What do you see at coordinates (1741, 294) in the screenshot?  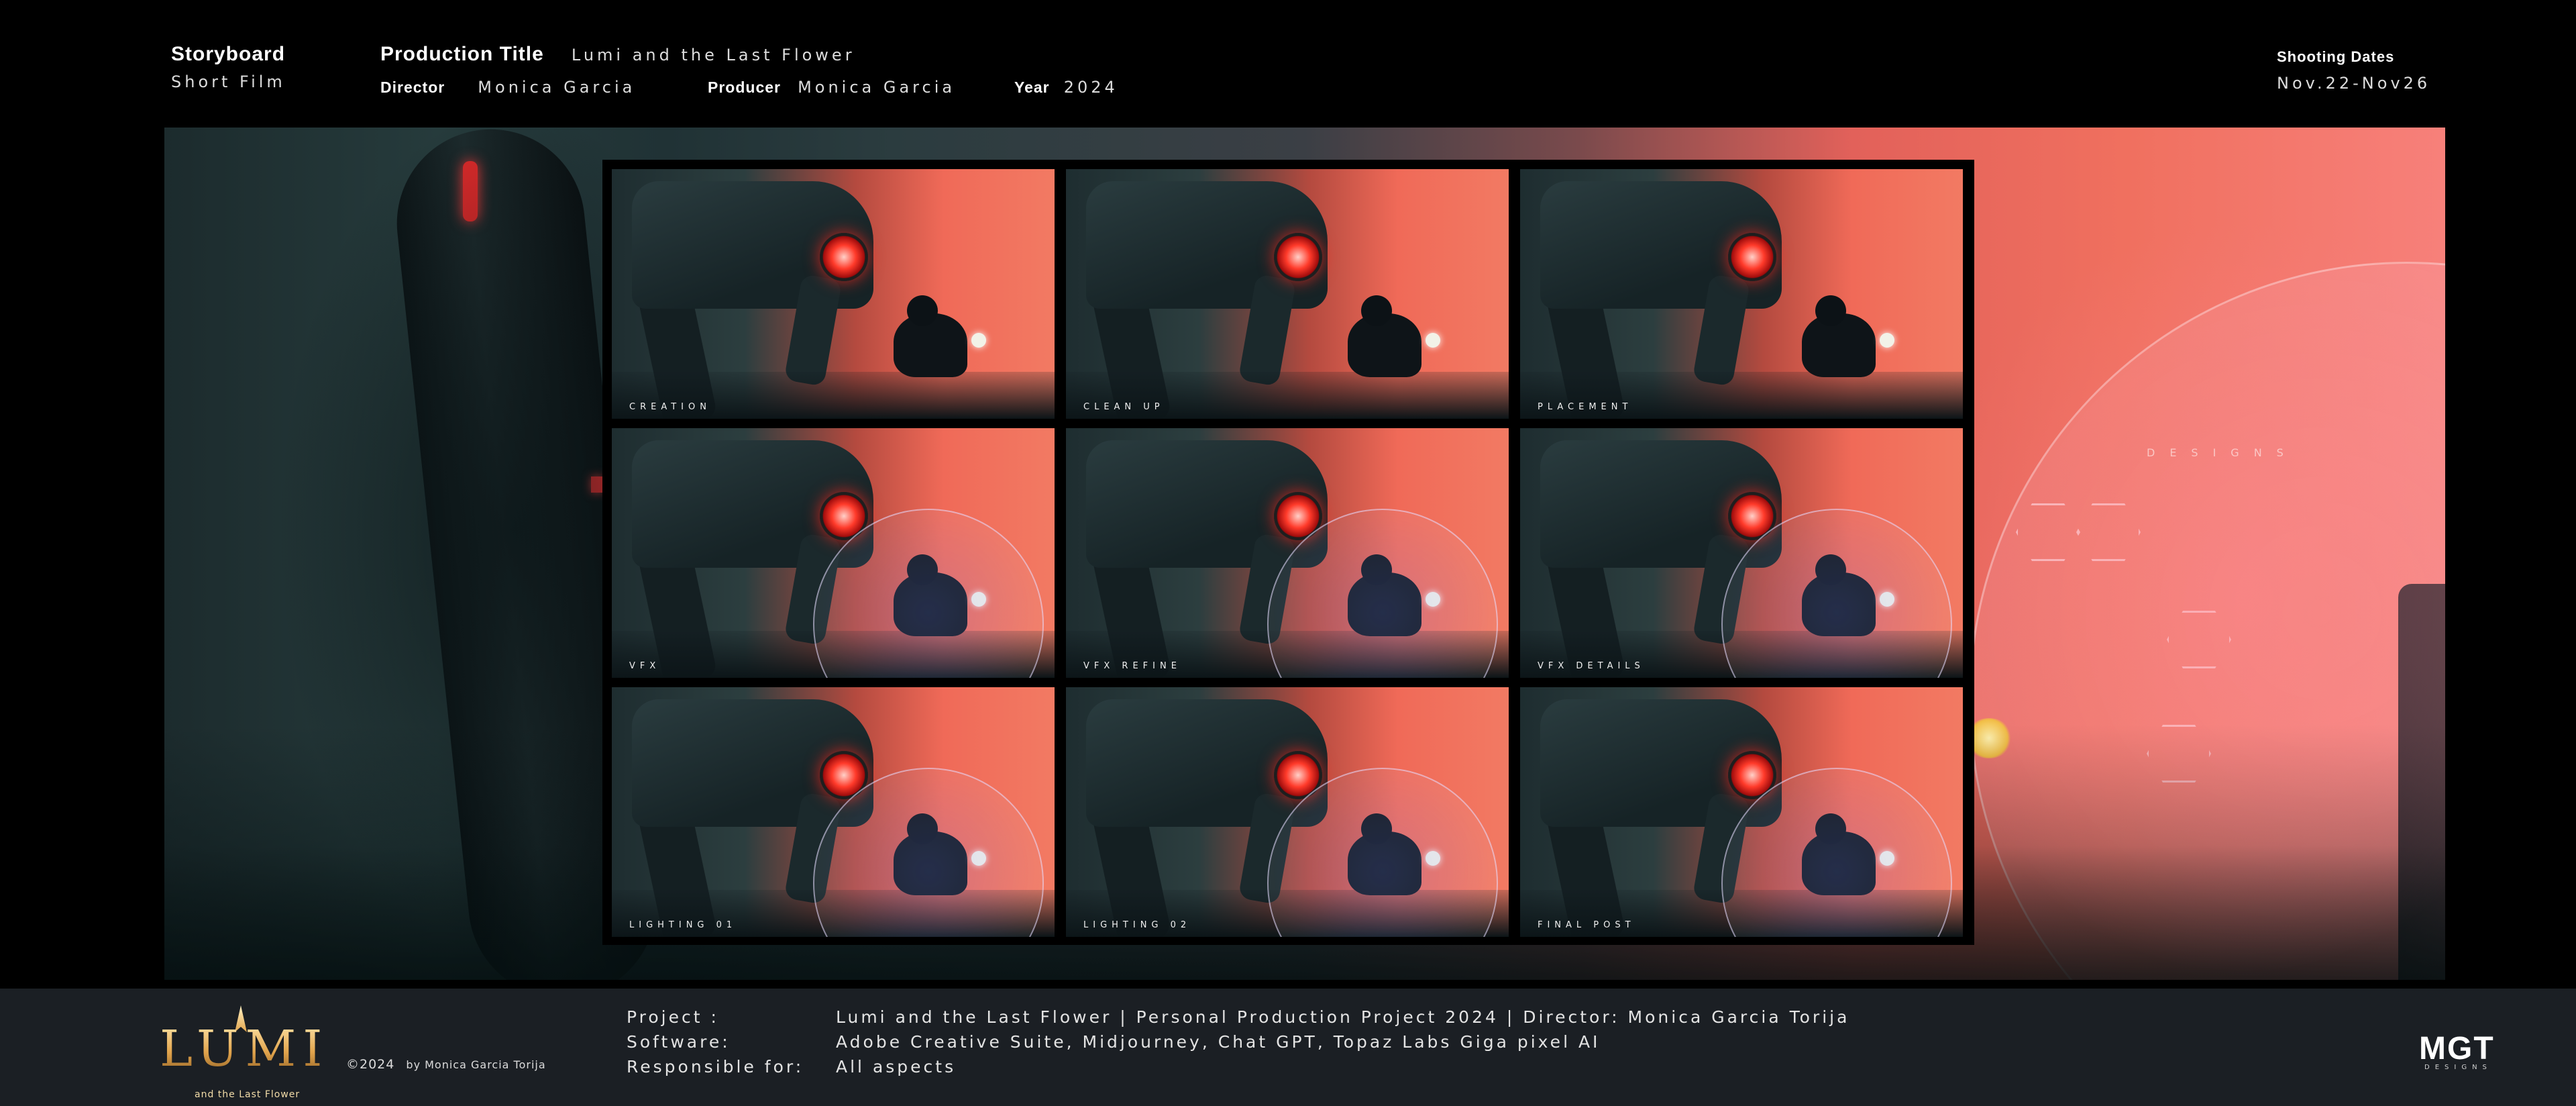 I see `storyboard-frame: PLACEMENT` at bounding box center [1741, 294].